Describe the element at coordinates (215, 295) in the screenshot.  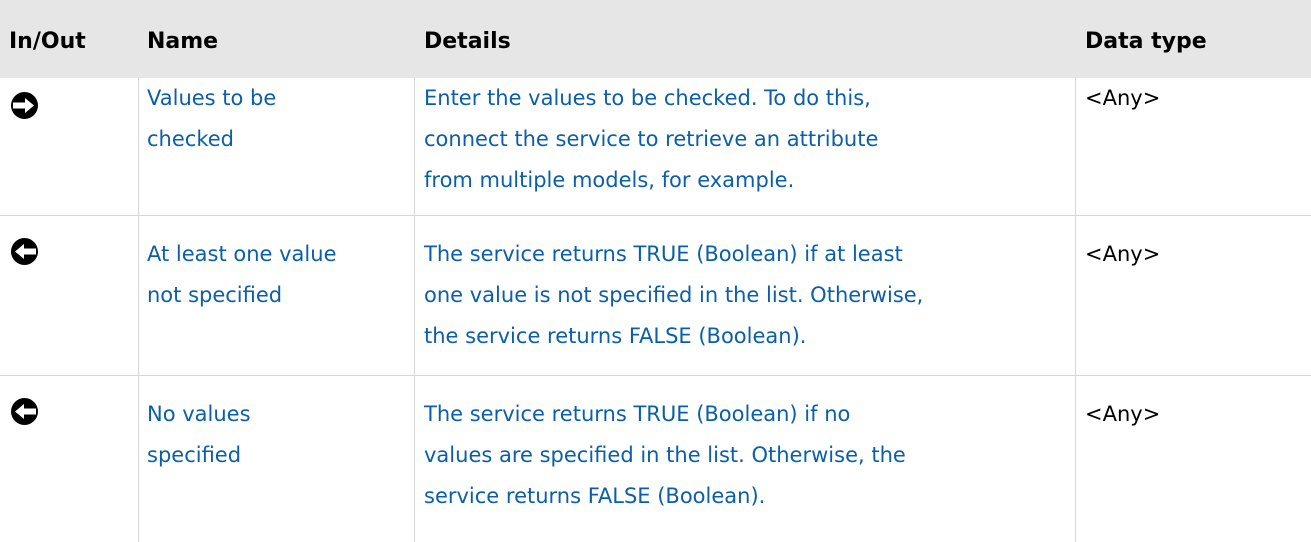
I see `name-line: not specified` at that location.